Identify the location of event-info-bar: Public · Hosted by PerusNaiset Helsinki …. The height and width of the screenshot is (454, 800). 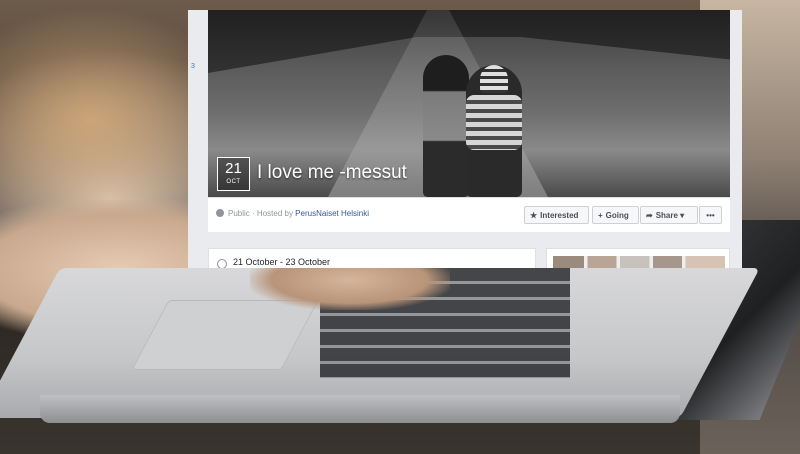
(469, 214).